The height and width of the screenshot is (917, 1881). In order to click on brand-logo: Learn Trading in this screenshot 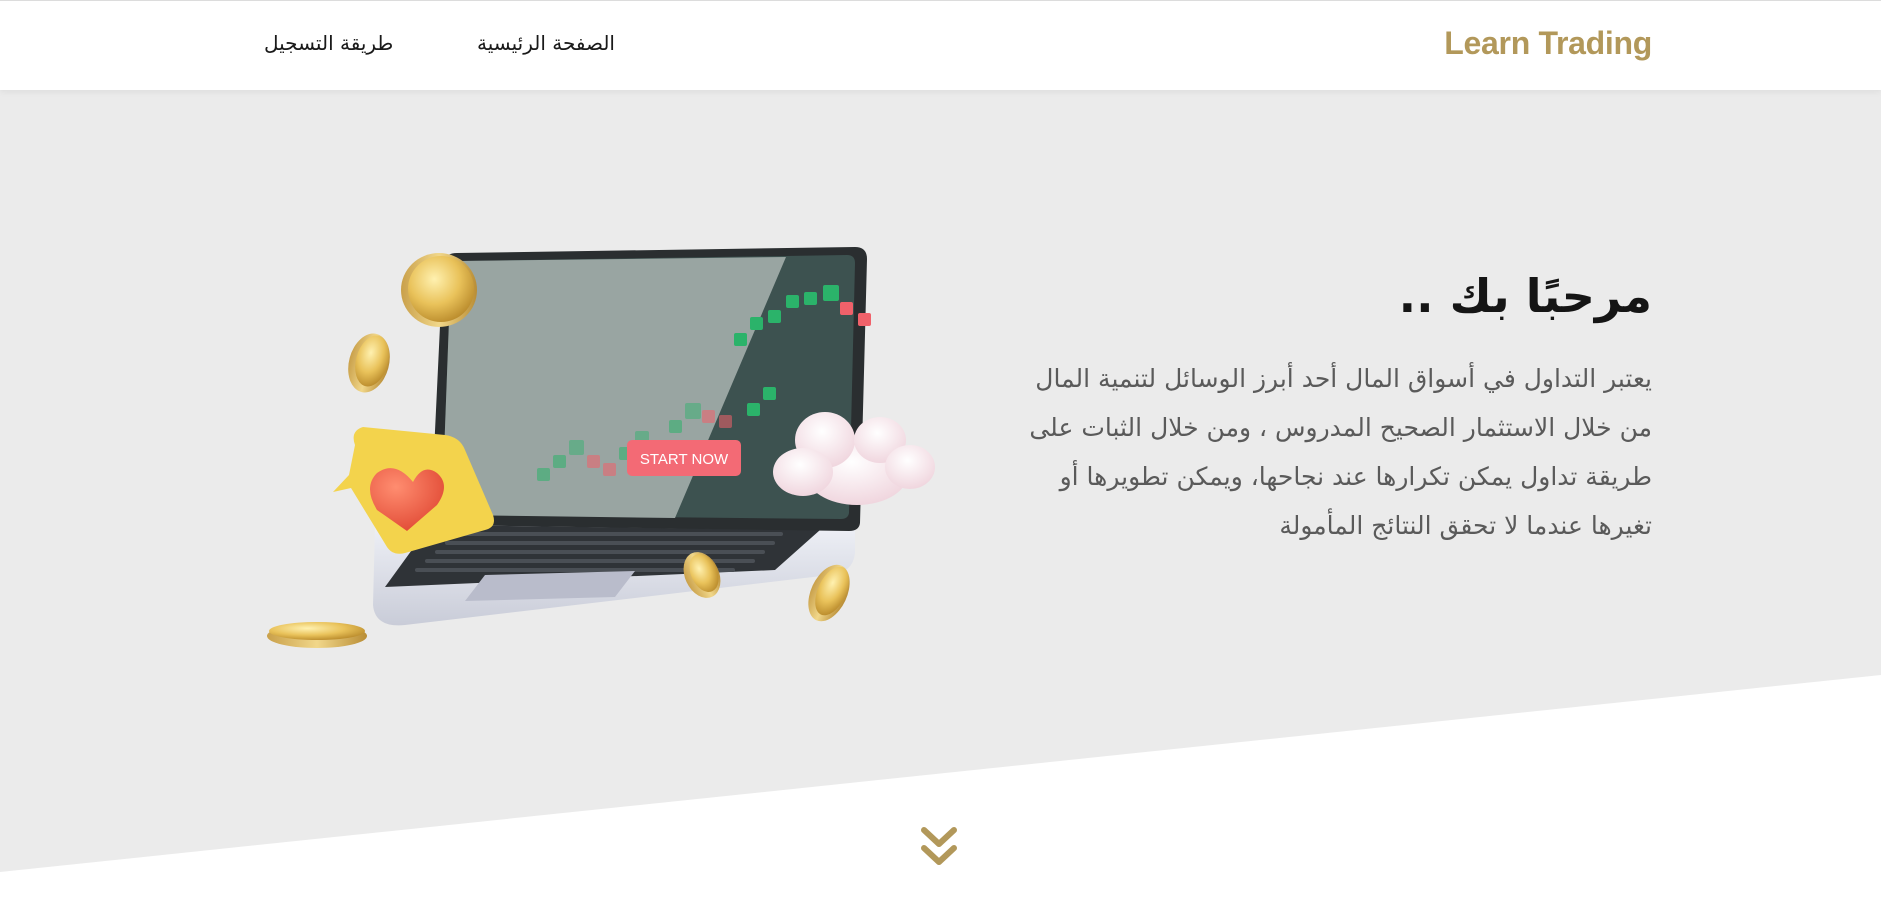, I will do `click(1548, 43)`.